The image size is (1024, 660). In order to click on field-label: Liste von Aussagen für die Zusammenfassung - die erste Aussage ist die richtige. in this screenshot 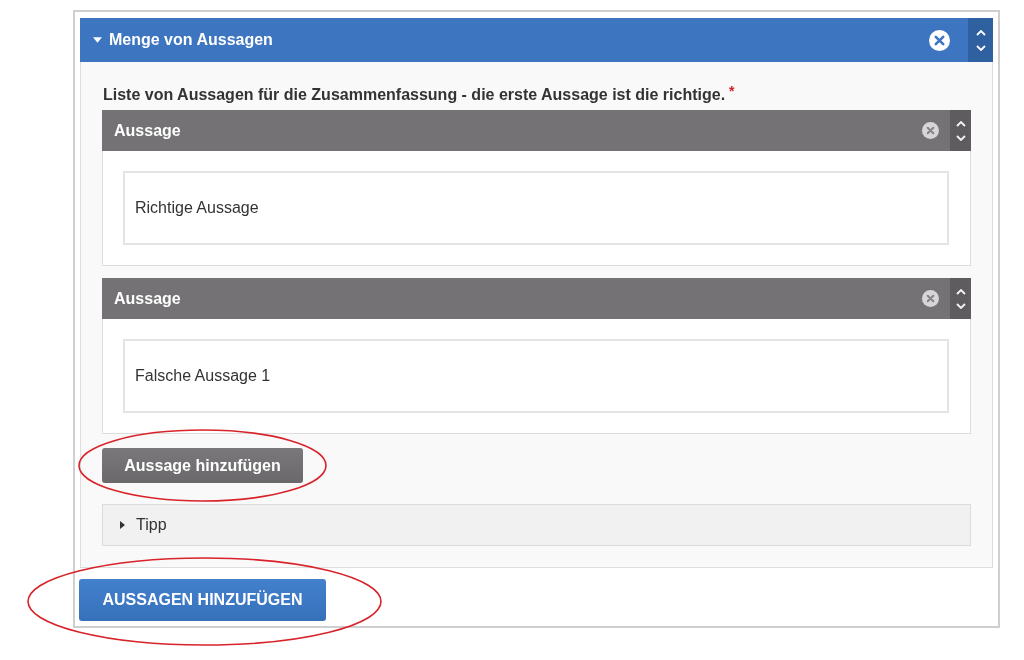, I will do `click(414, 94)`.